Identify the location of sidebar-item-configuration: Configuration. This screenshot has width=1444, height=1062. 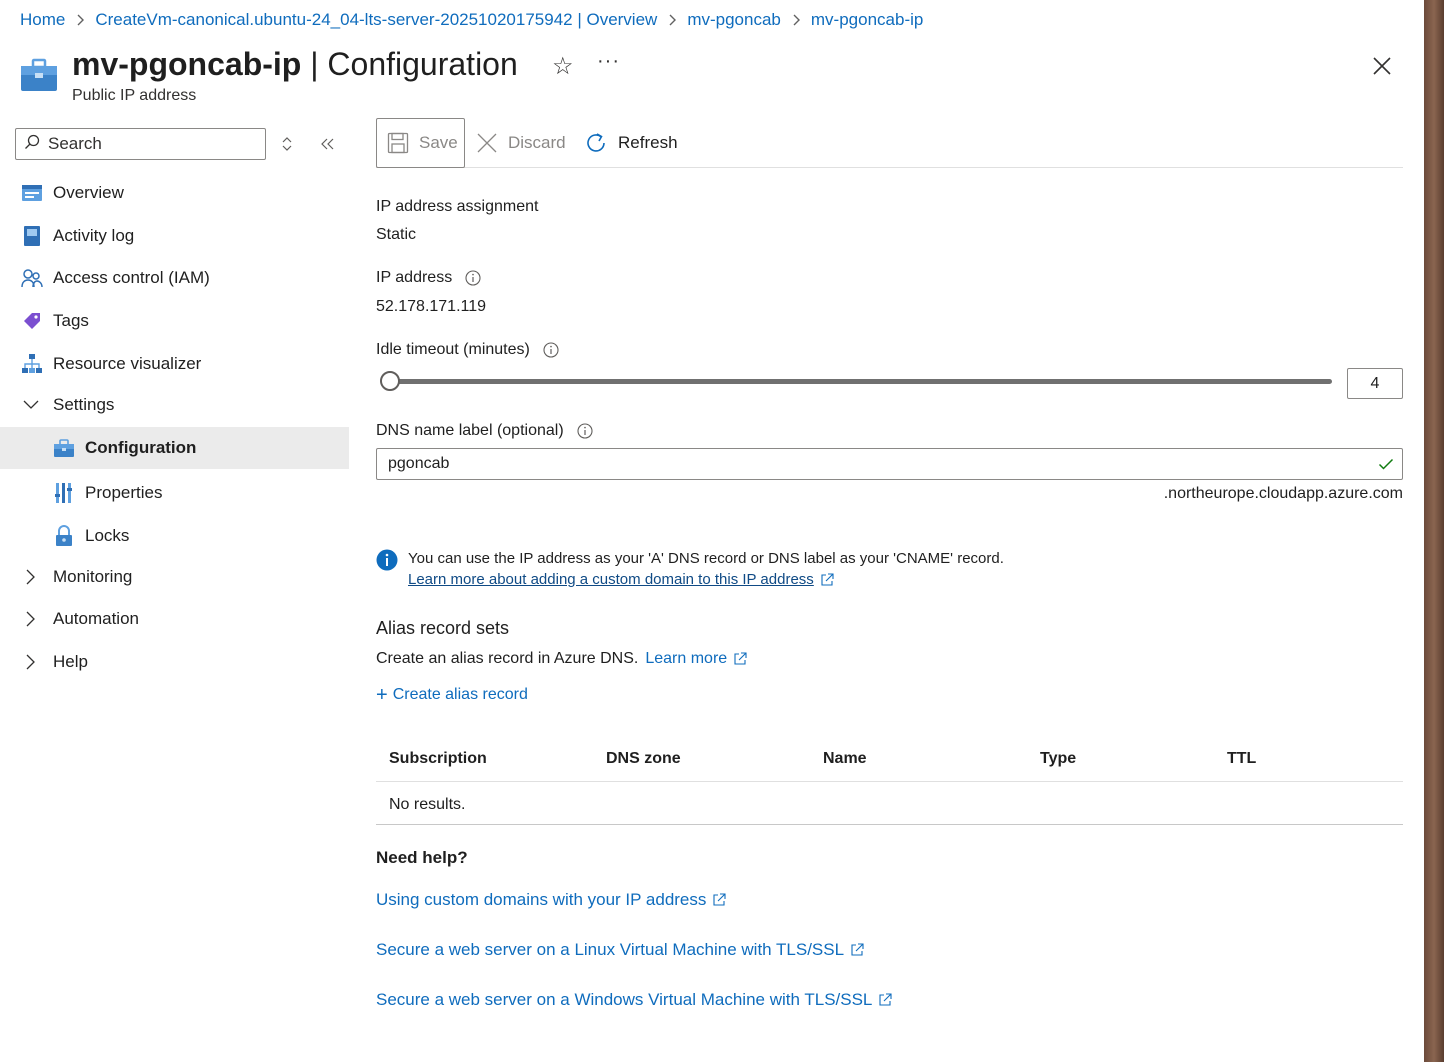
(174, 448).